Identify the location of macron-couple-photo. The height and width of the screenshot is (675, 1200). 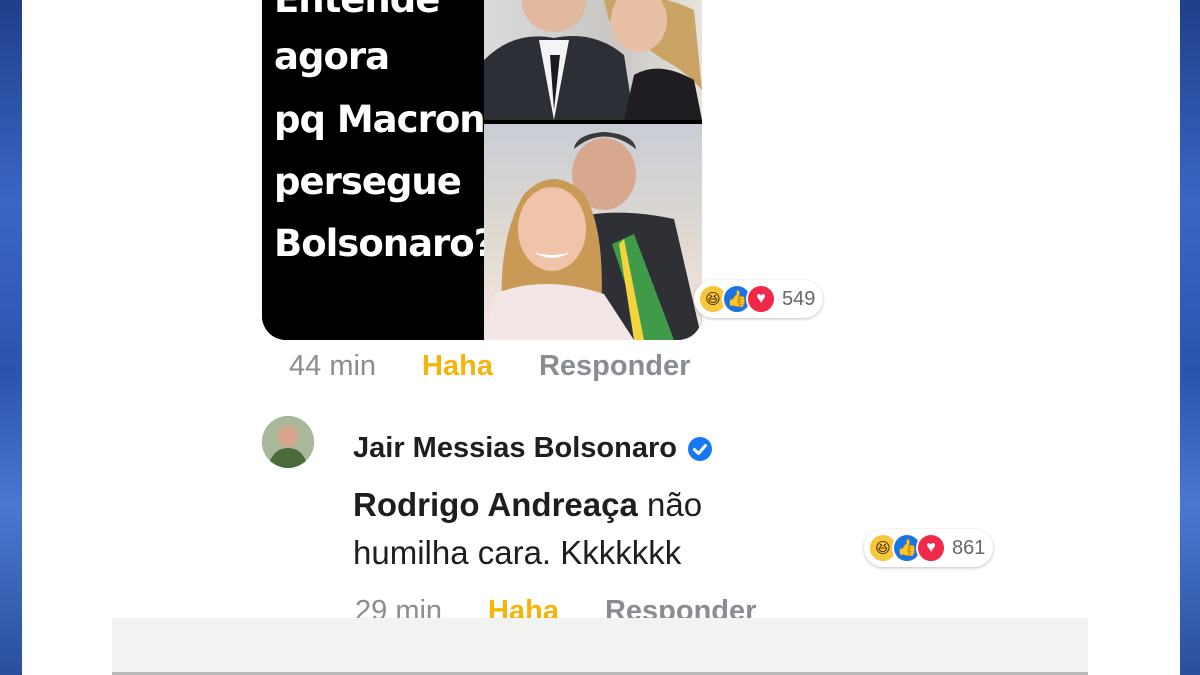
(593, 60).